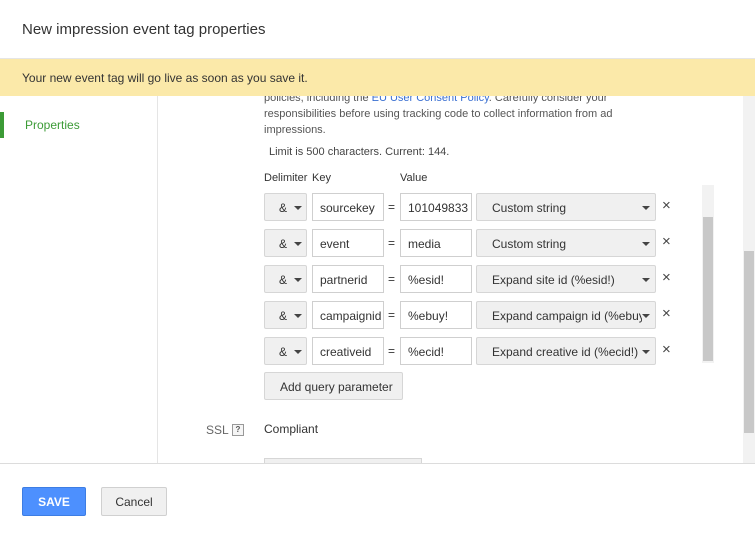 This screenshot has width=755, height=540. I want to click on value-input: %ecid!, so click(436, 351).